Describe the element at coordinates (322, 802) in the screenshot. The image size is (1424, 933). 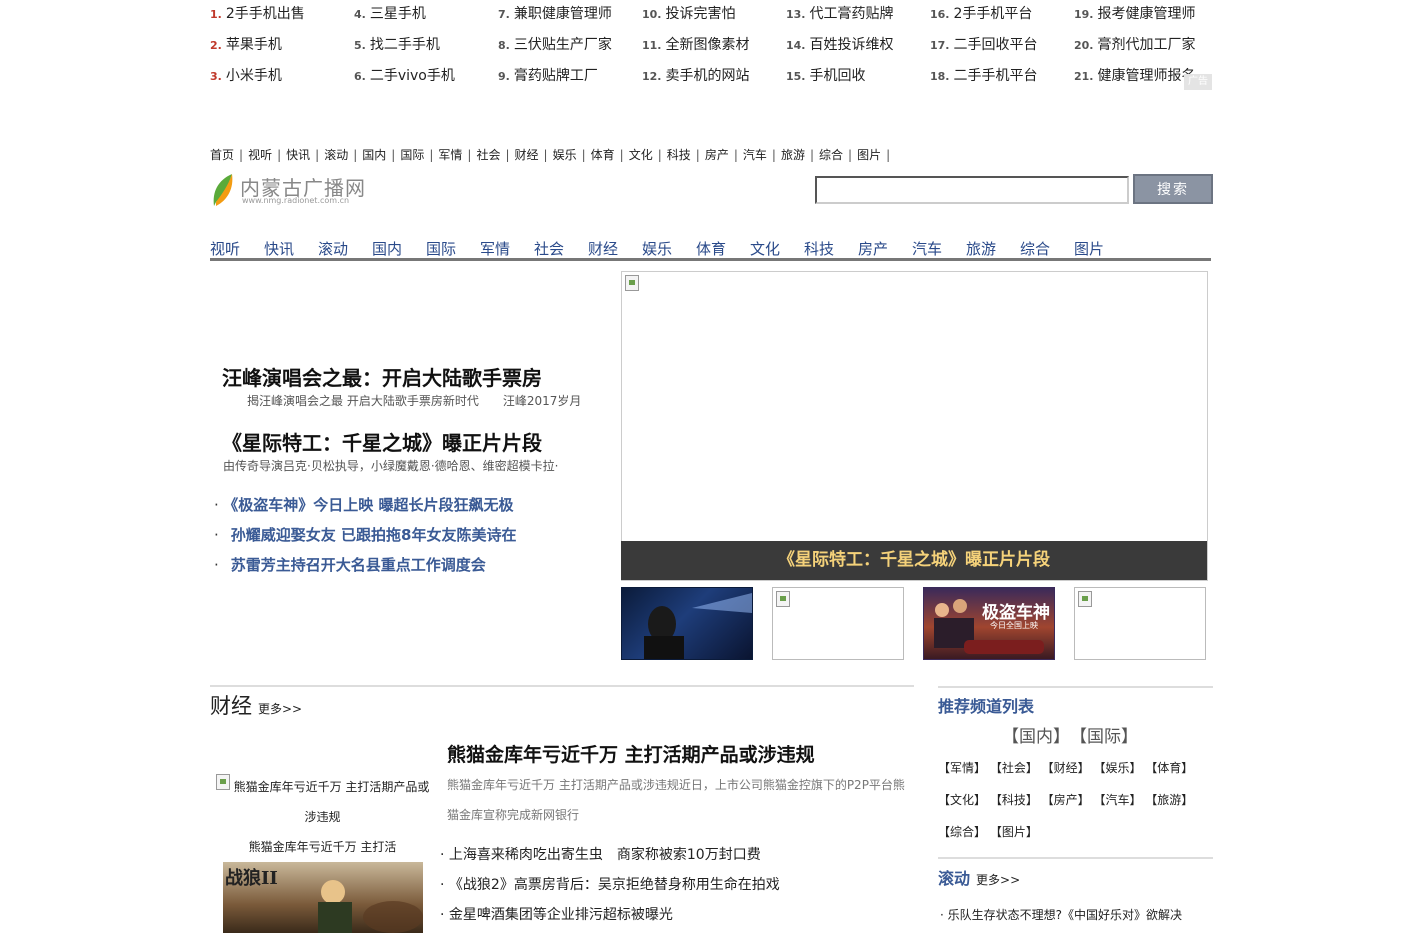
I see `finance-image-alt: 熊猫金库年亏近千万 主打活期产品或涉违规` at that location.